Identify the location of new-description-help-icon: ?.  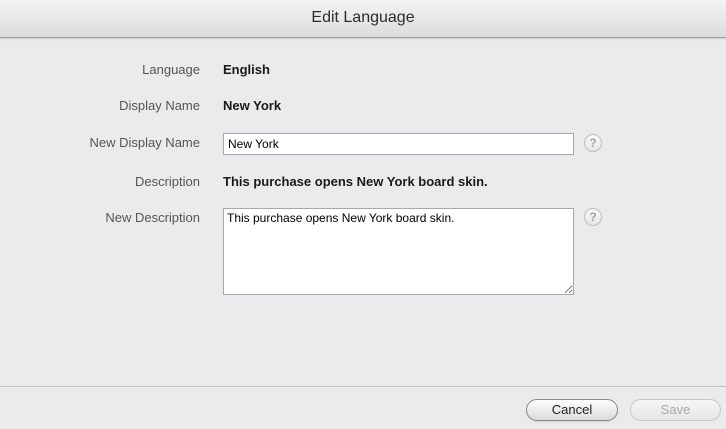
(593, 217).